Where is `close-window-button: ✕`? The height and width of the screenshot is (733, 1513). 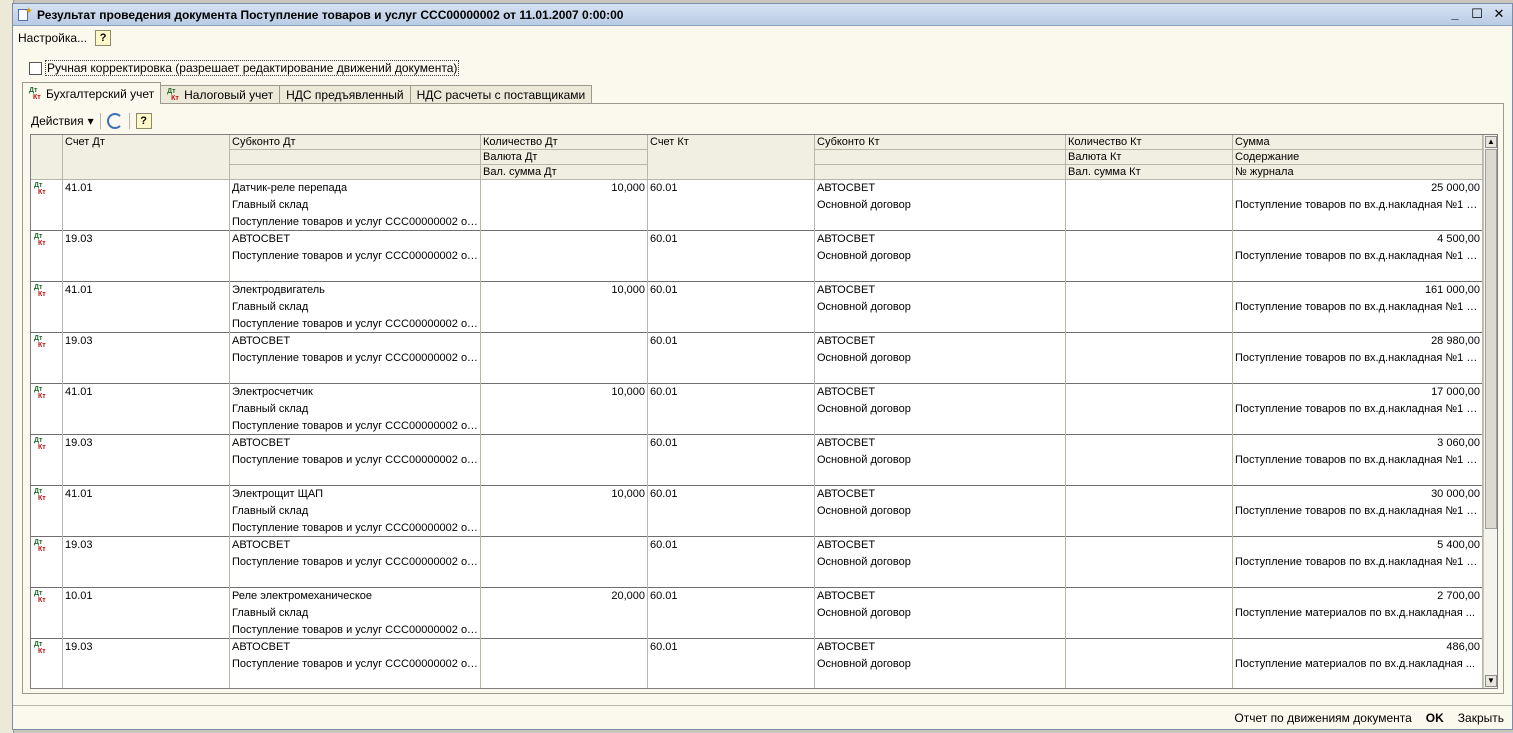 close-window-button: ✕ is located at coordinates (1499, 14).